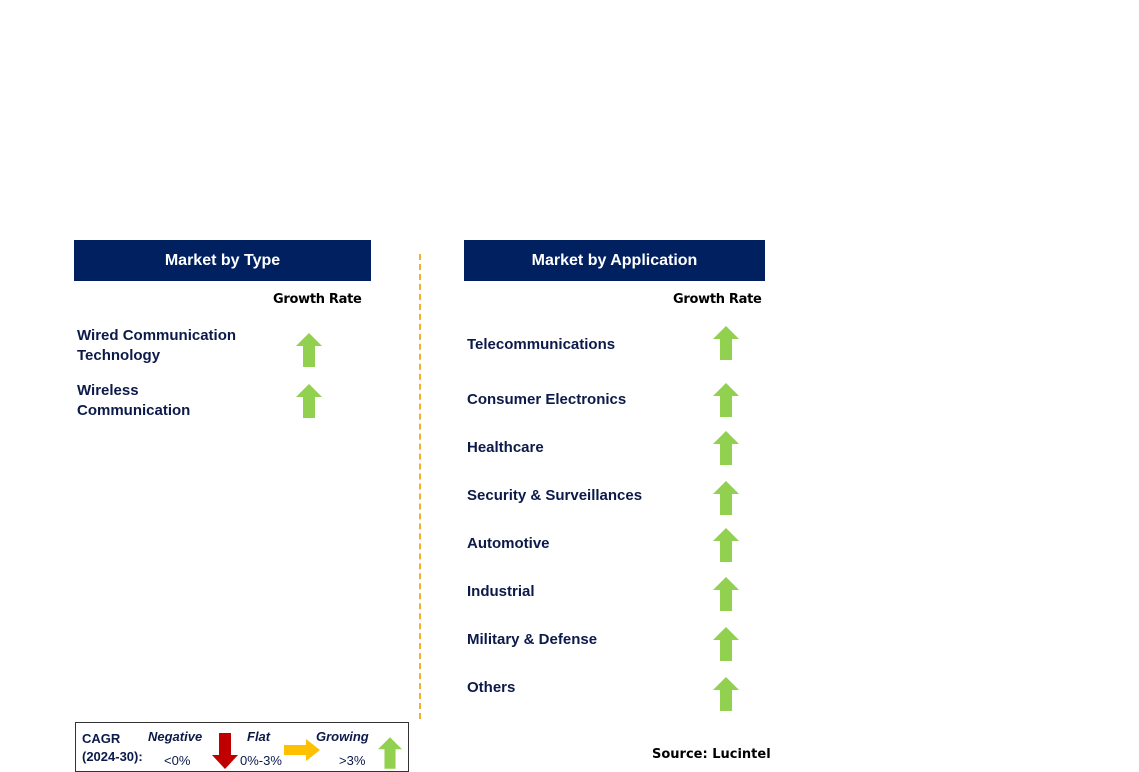 The height and width of the screenshot is (772, 1139). I want to click on application-panel-header: Market by Application, so click(614, 260).